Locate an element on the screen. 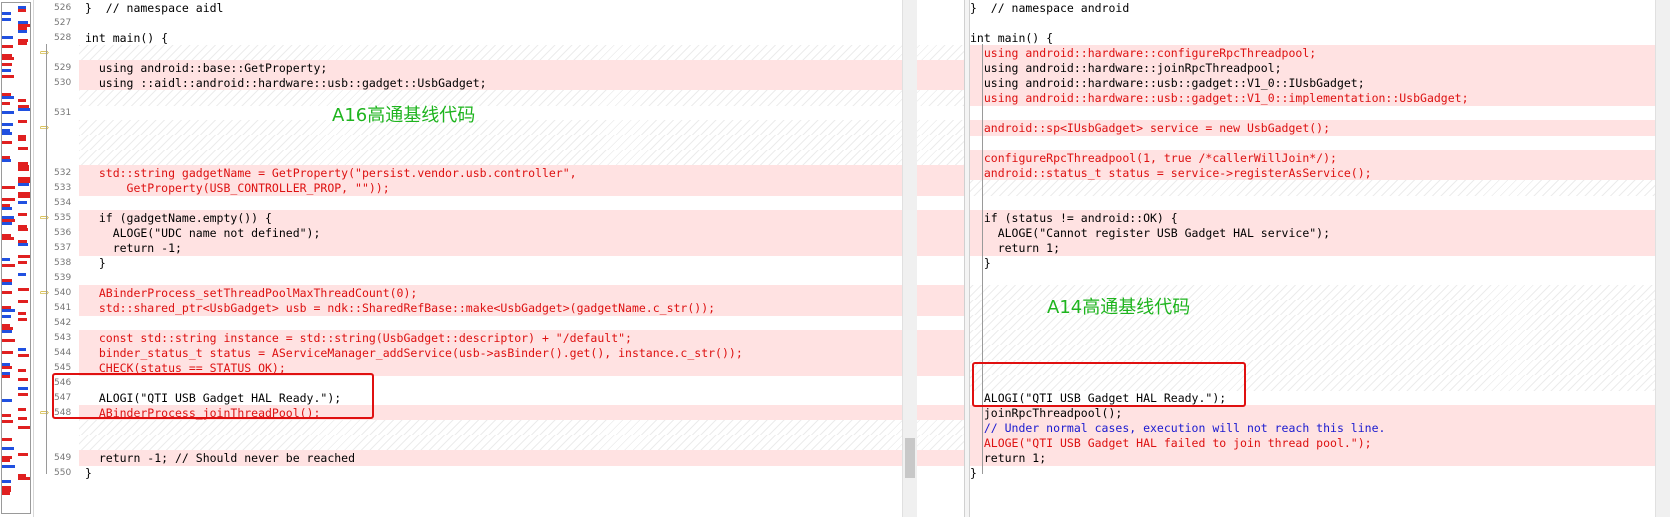 The height and width of the screenshot is (517, 1670). code-line: 679 return 1; is located at coordinates (1320, 458).